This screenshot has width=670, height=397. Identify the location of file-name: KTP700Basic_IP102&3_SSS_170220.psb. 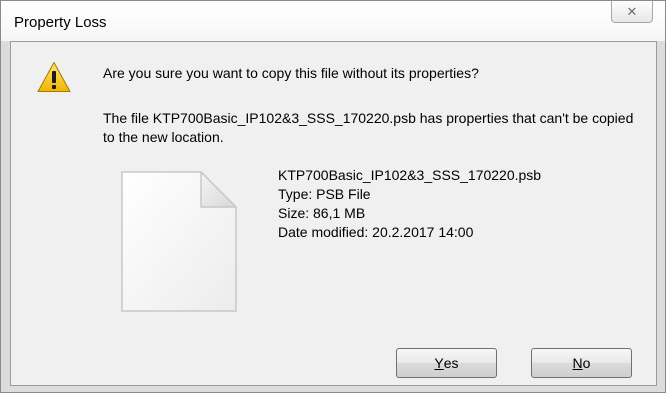
(410, 175).